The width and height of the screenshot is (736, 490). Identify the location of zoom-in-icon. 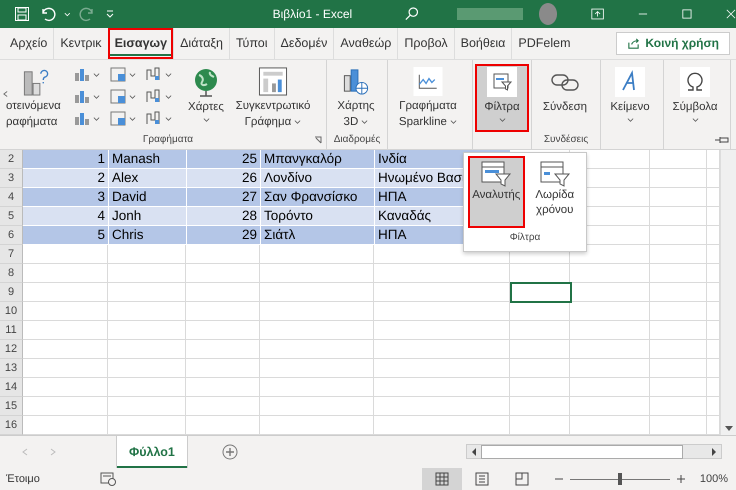
(681, 479).